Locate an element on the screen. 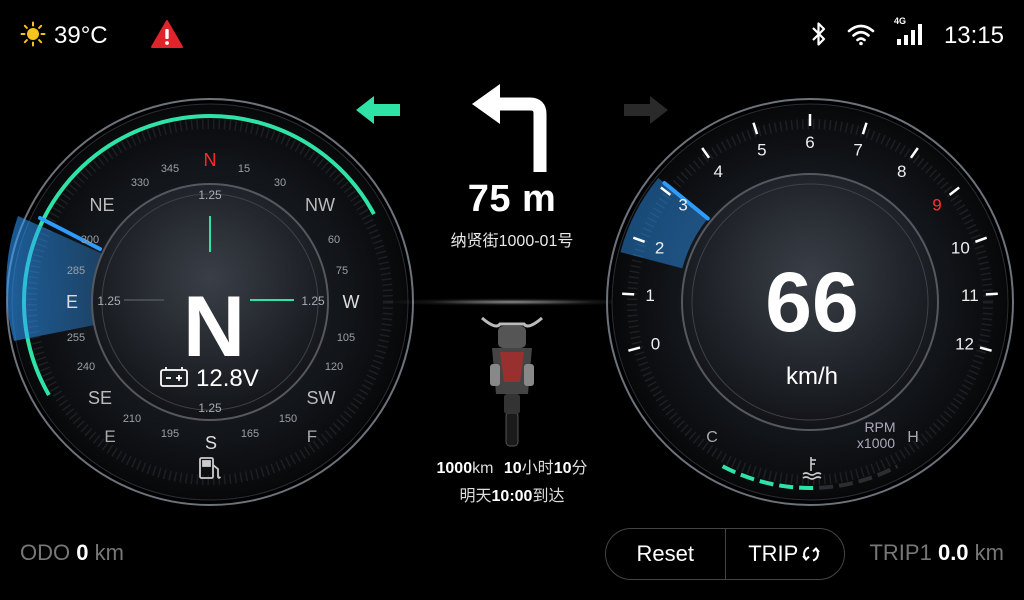  degree-label: 300 is located at coordinates (90, 240).